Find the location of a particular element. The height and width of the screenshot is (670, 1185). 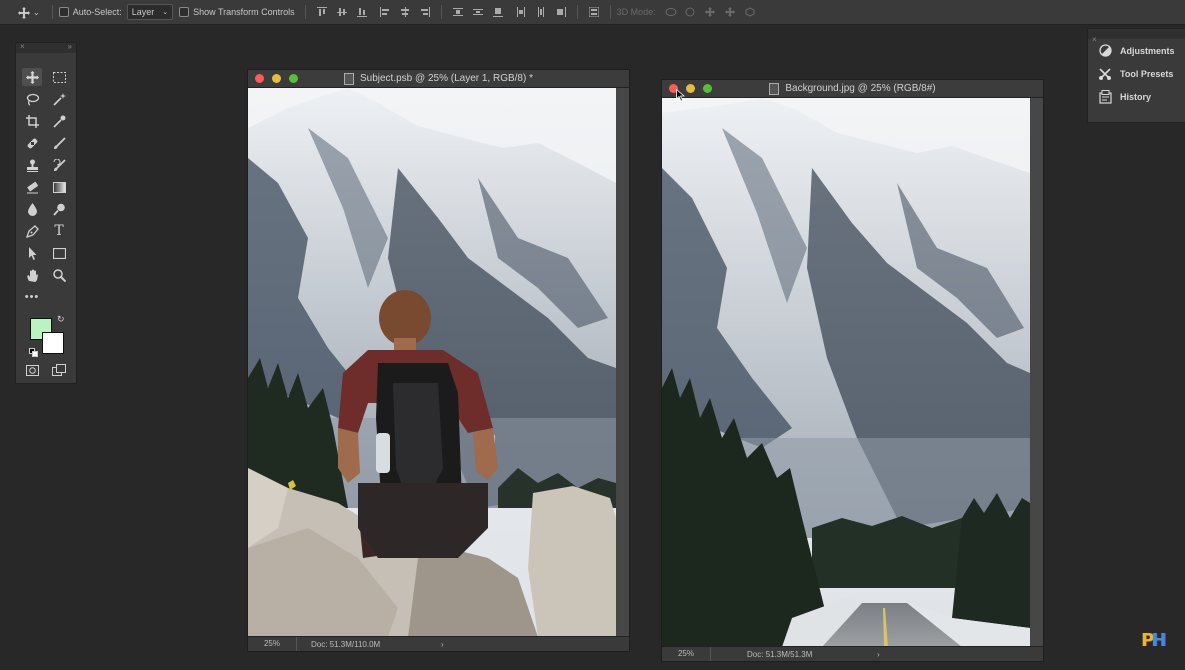

document-title: Background.jpg @ 25% (RGB/8#) is located at coordinates (860, 88).